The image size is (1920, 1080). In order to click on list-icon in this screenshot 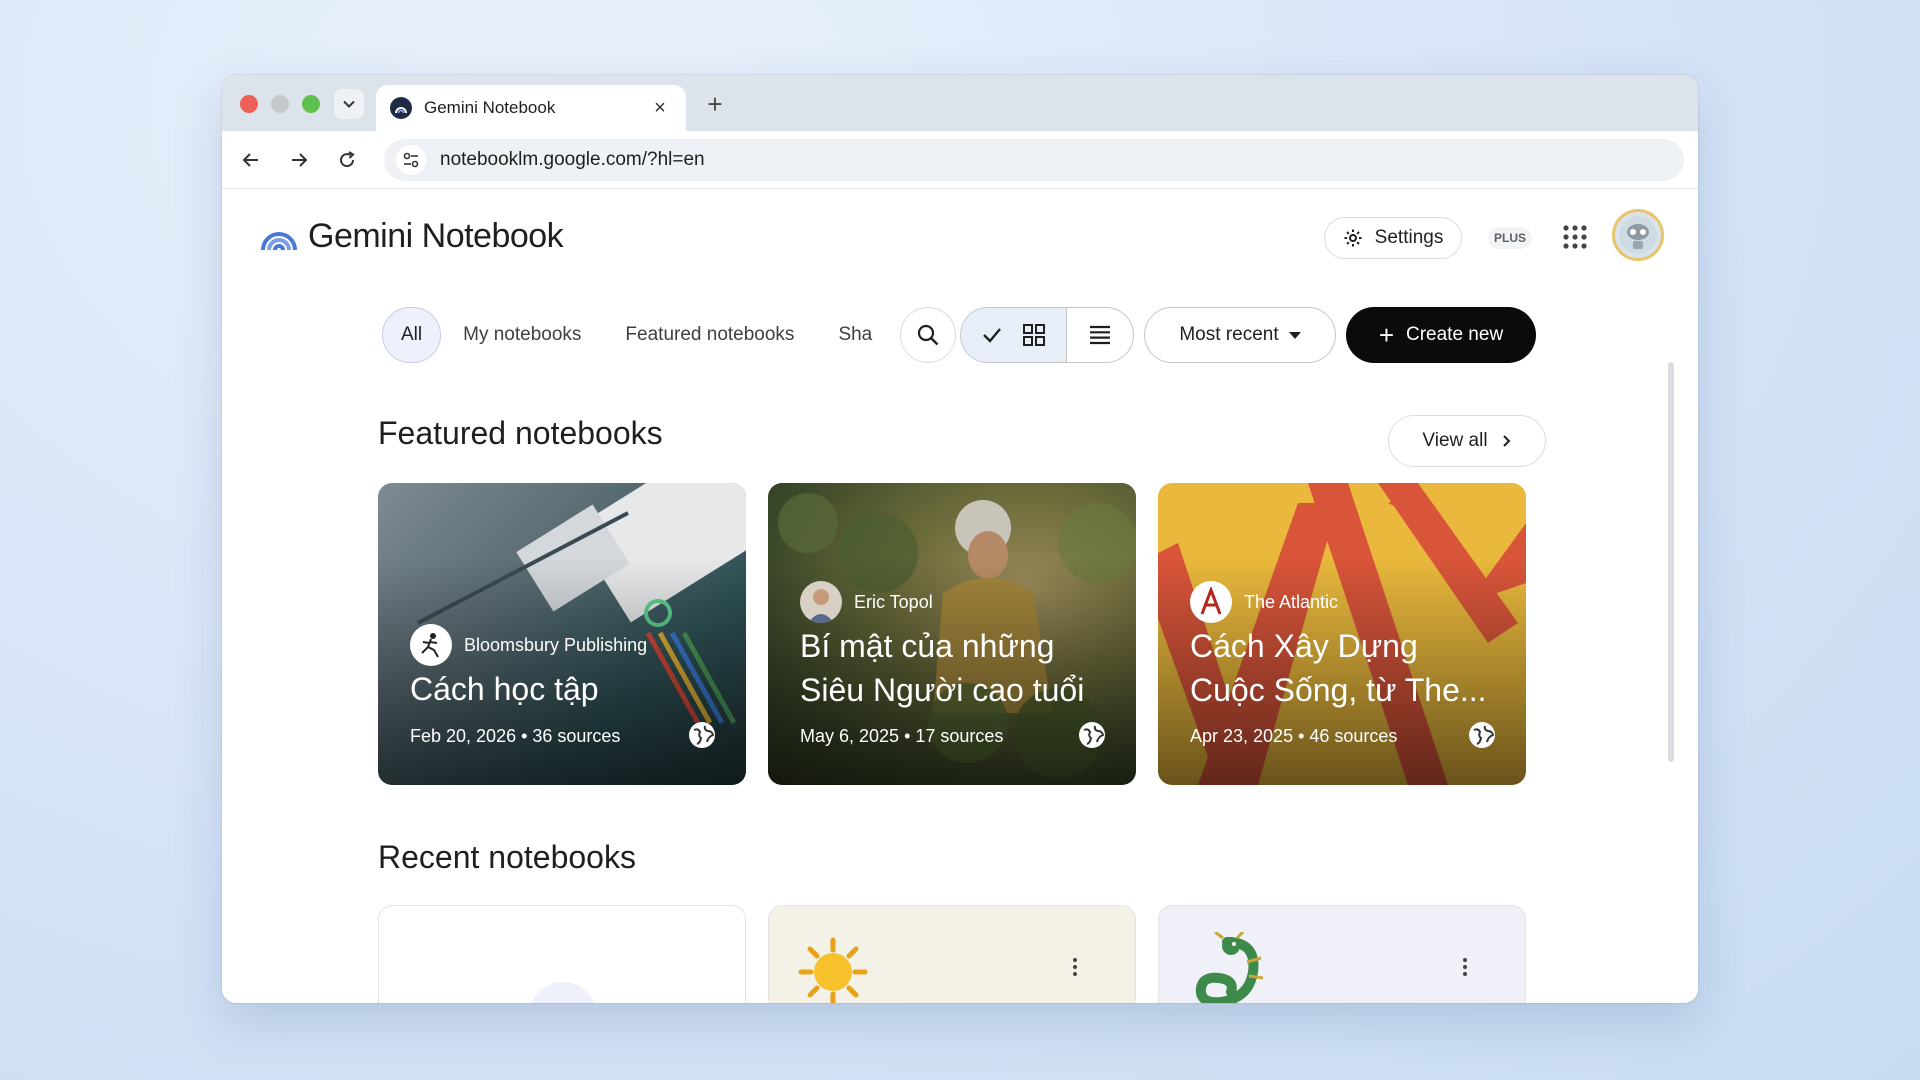, I will do `click(1100, 335)`.